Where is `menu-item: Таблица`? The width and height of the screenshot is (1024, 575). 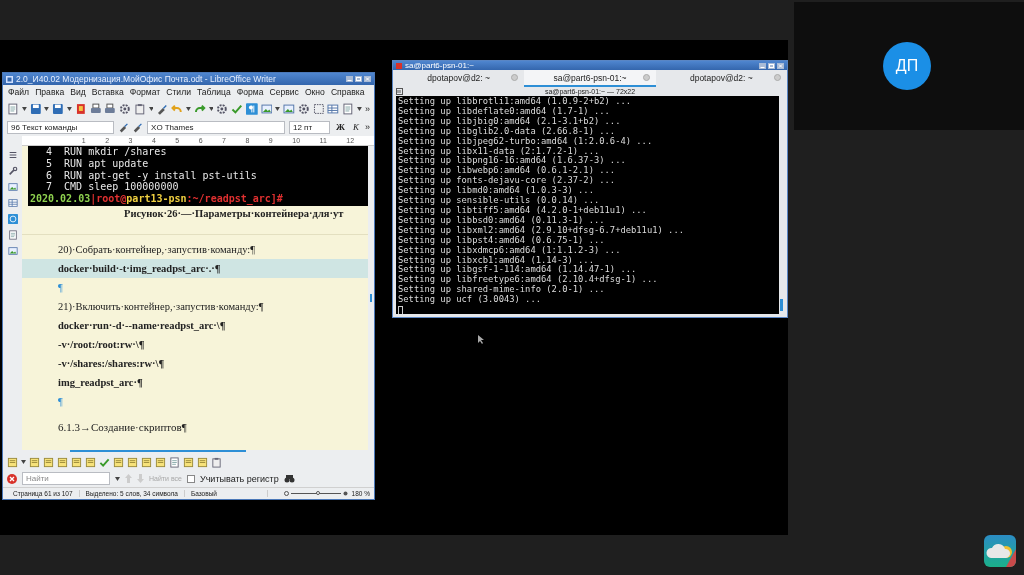 menu-item: Таблица is located at coordinates (213, 92).